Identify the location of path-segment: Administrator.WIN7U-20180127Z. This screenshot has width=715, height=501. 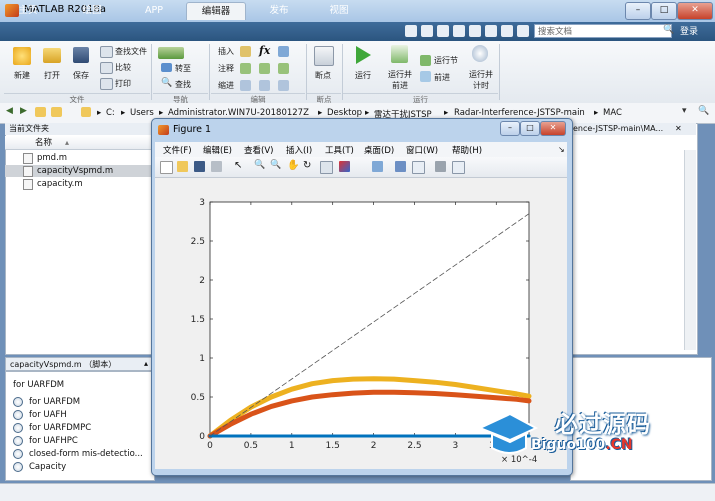
(238, 113).